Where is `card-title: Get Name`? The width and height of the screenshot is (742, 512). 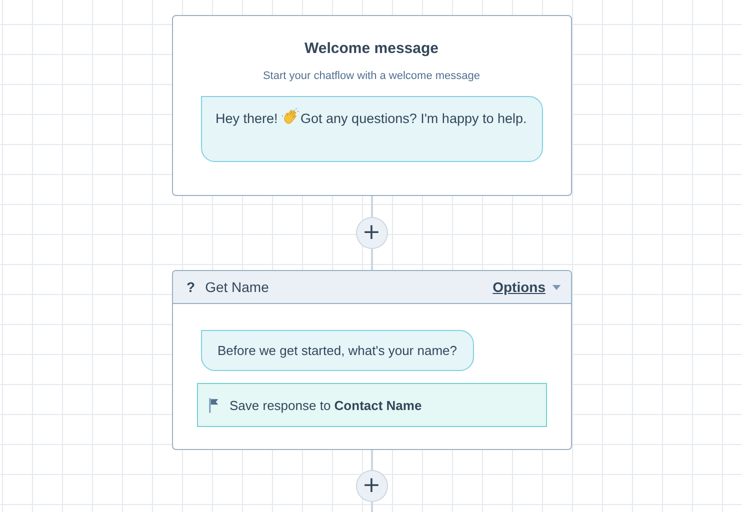
card-title: Get Name is located at coordinates (237, 287).